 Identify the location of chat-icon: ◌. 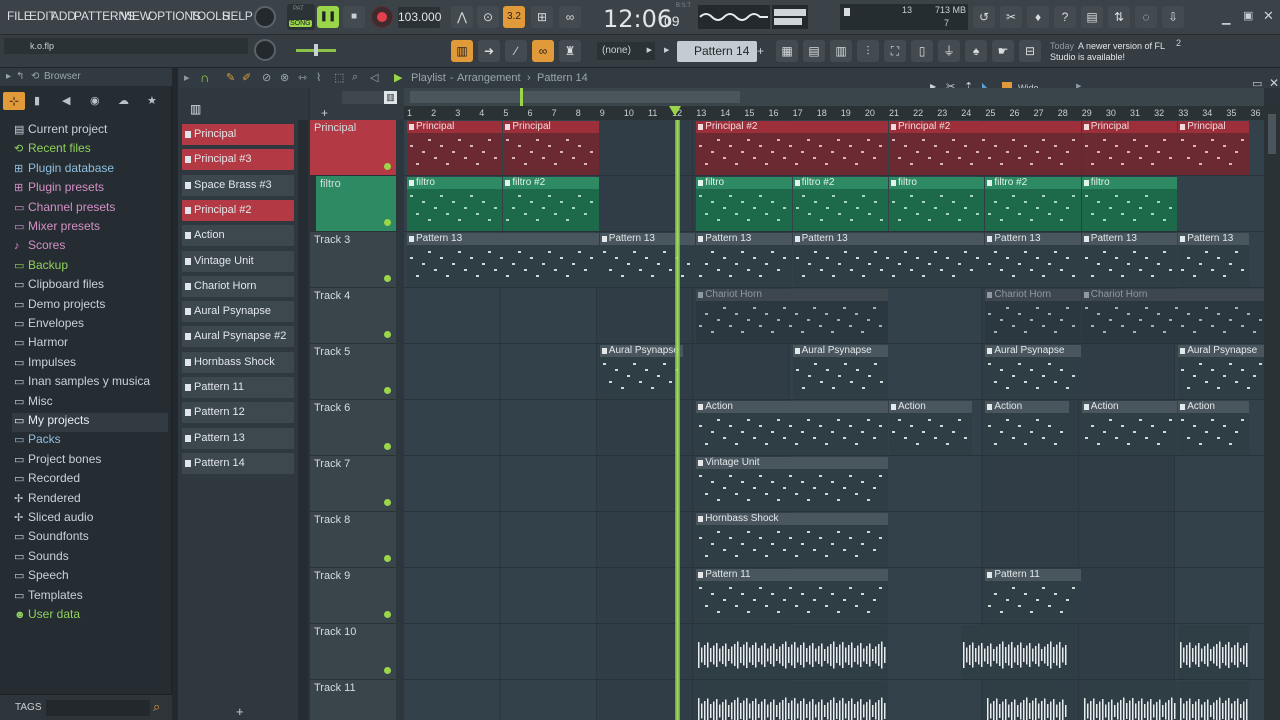
(1146, 17).